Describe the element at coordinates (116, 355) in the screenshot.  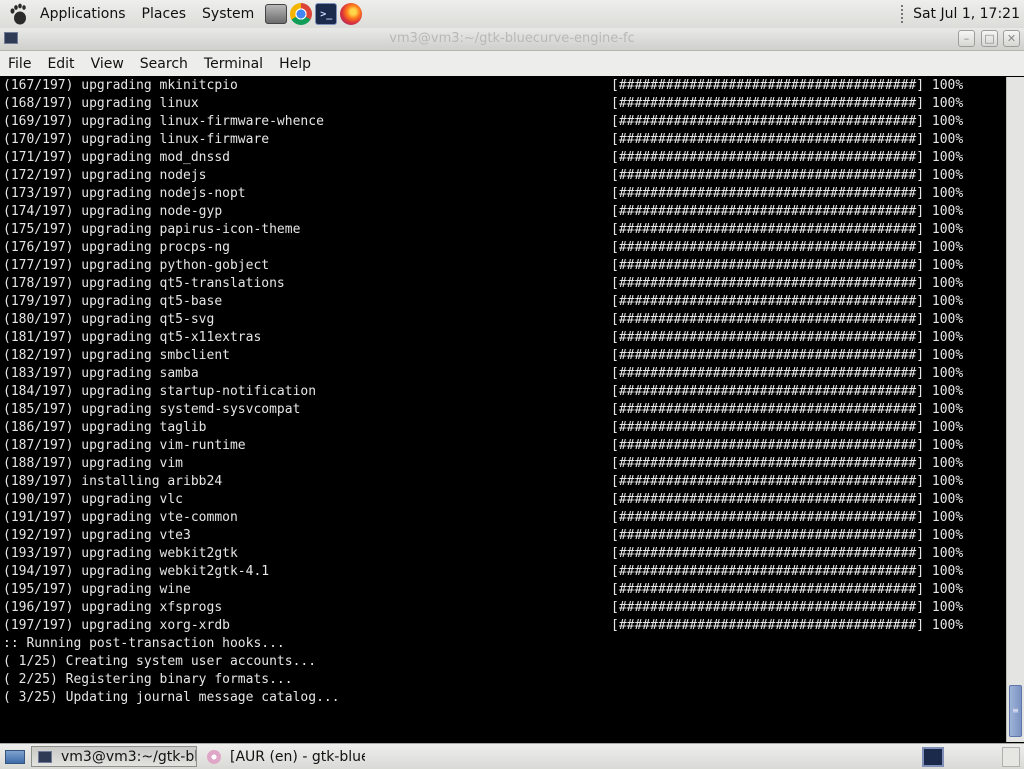
I see `terminal-line: (182/197) upgrading smbclient` at that location.